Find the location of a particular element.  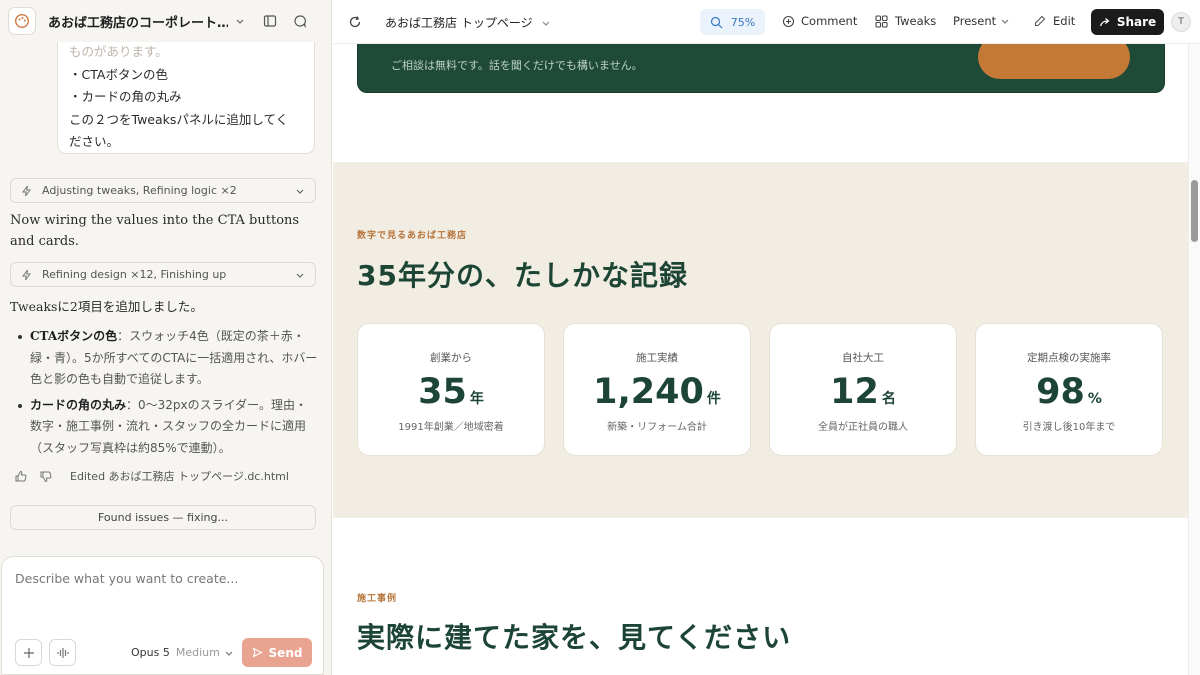

add-attachment-button is located at coordinates (28, 652).